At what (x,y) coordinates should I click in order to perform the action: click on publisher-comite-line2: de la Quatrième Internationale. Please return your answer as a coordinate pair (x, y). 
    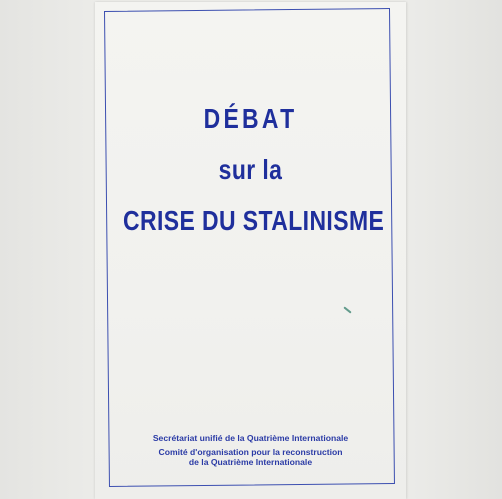
    Looking at the image, I should click on (250, 462).